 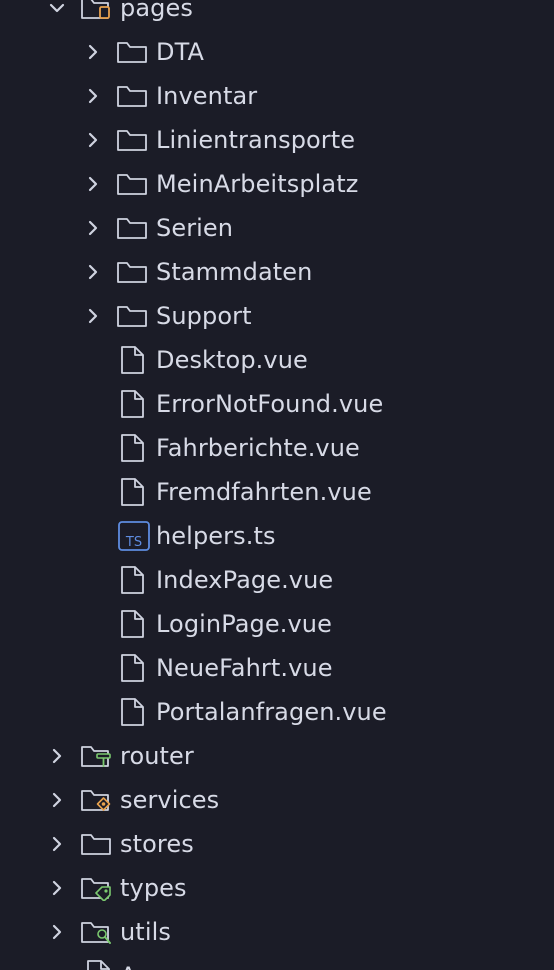 What do you see at coordinates (96, 756) in the screenshot?
I see `router-folder-icon` at bounding box center [96, 756].